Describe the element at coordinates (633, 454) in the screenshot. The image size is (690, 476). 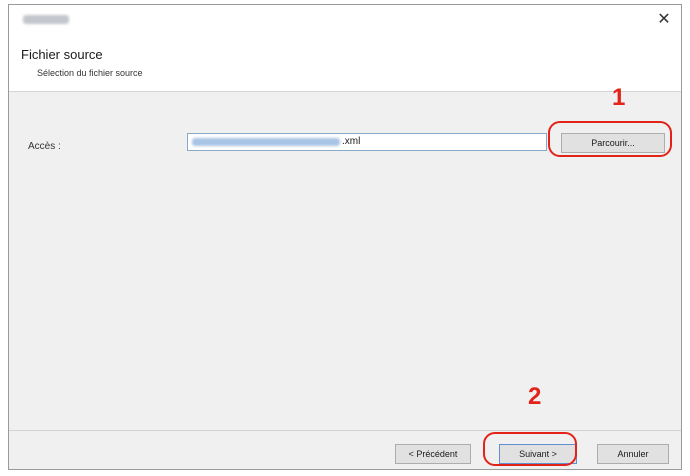
I see `cancel-button: Annuler` at that location.